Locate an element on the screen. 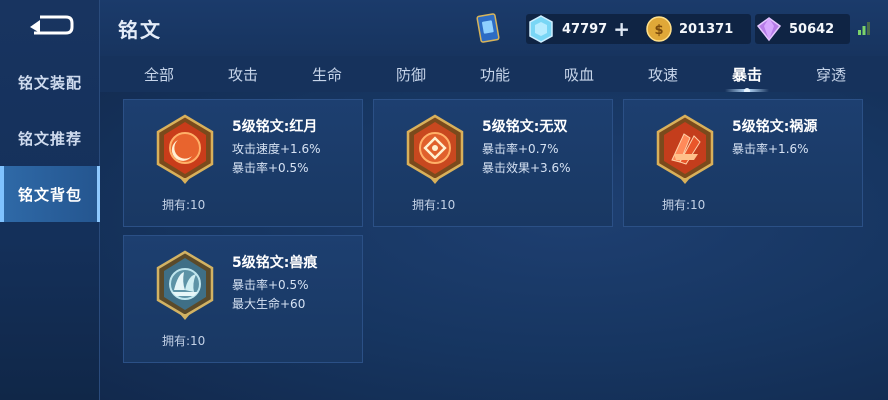 This screenshot has height=400, width=888. signal-icon is located at coordinates (864, 28).